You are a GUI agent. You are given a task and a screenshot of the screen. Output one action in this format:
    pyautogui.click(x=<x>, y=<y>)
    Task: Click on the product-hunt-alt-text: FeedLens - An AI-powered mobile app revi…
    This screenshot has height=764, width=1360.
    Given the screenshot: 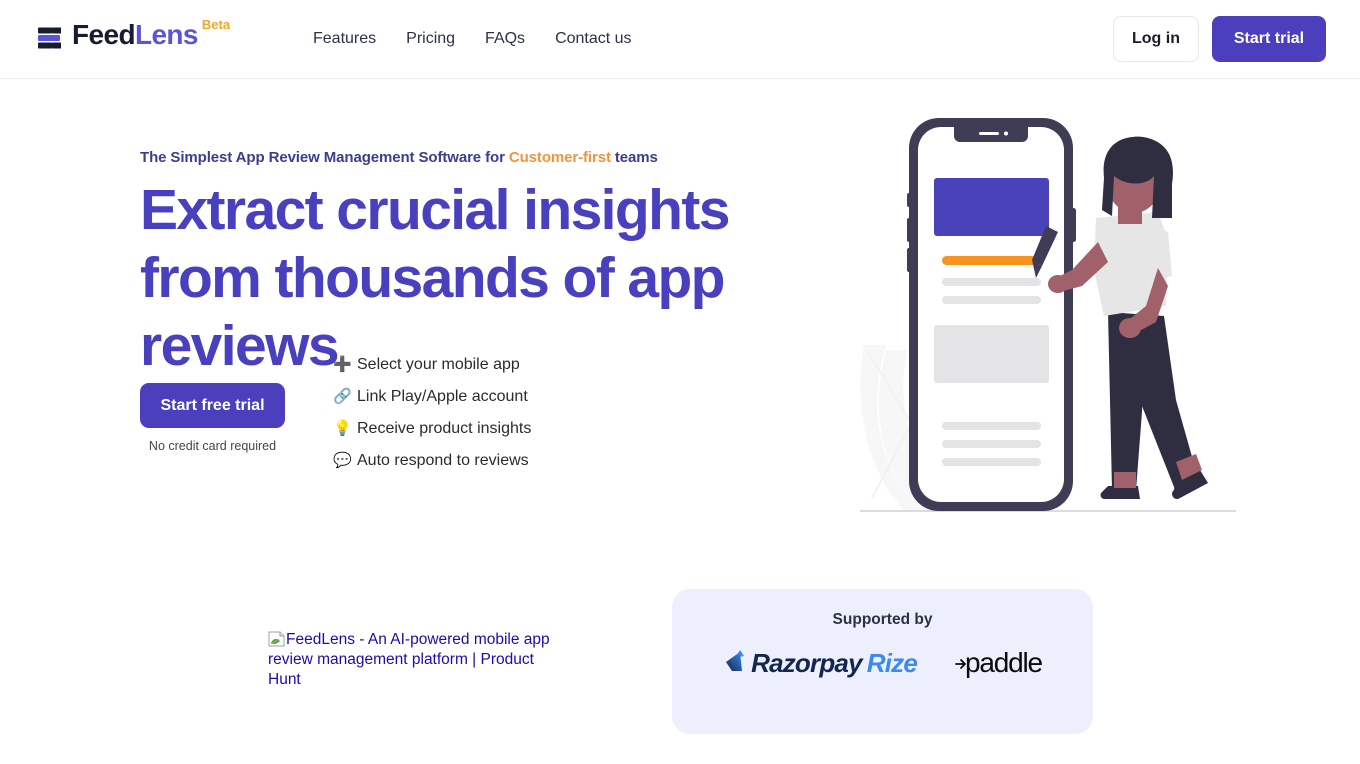 What is the action you would take?
    pyautogui.click(x=409, y=659)
    